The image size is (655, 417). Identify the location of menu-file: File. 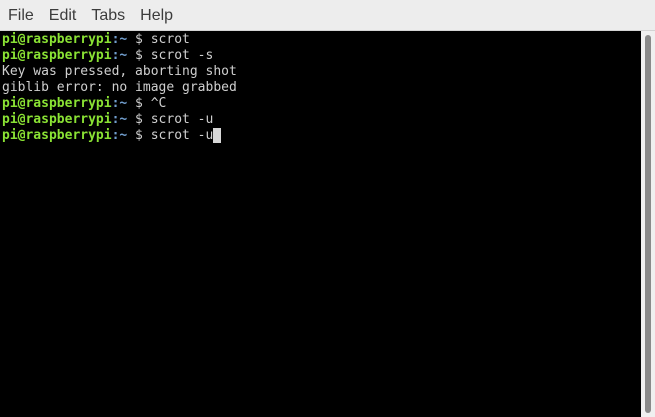
(20, 15).